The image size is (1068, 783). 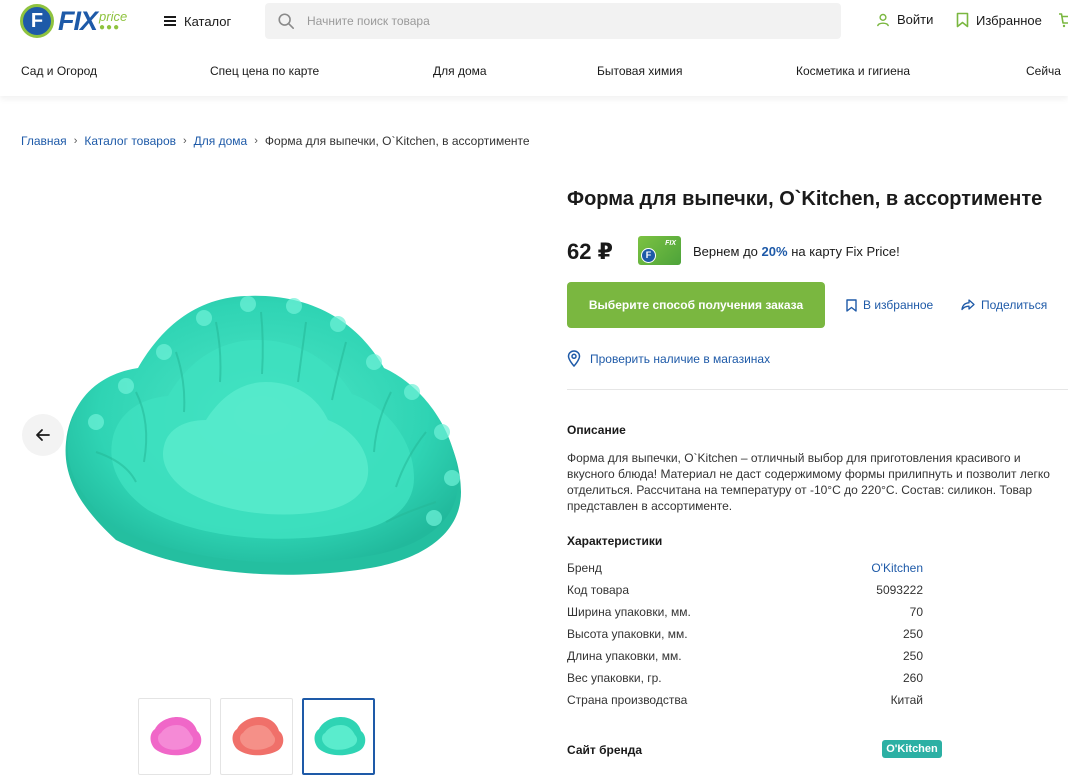 What do you see at coordinates (670, 243) in the screenshot?
I see `card-brand-text: FIX` at bounding box center [670, 243].